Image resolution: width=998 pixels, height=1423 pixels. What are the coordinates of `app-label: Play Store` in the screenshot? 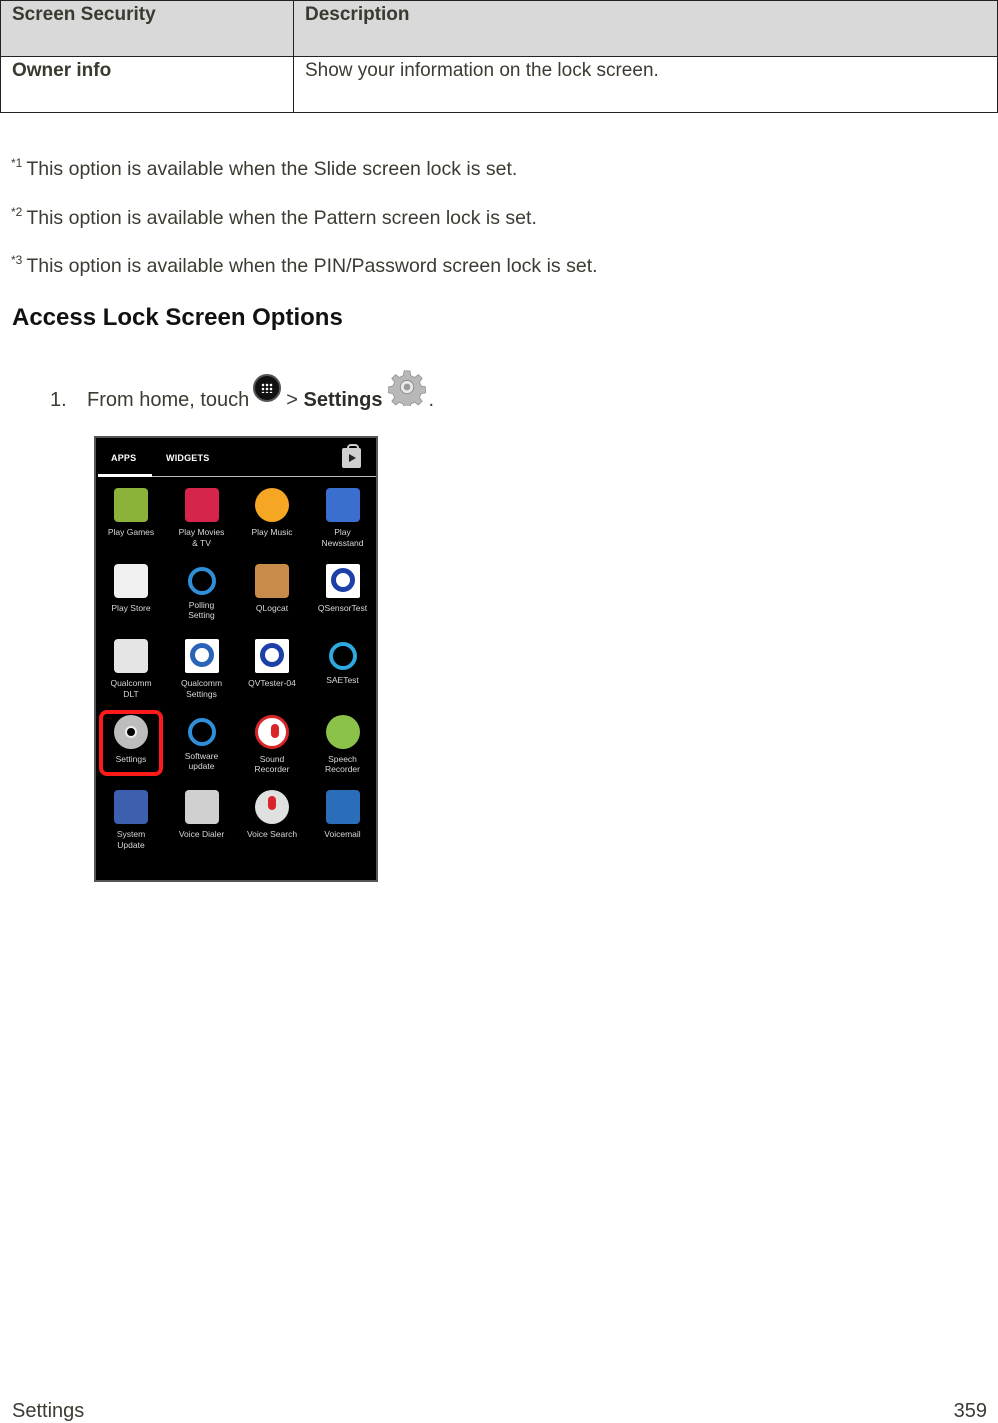 It's located at (131, 607).